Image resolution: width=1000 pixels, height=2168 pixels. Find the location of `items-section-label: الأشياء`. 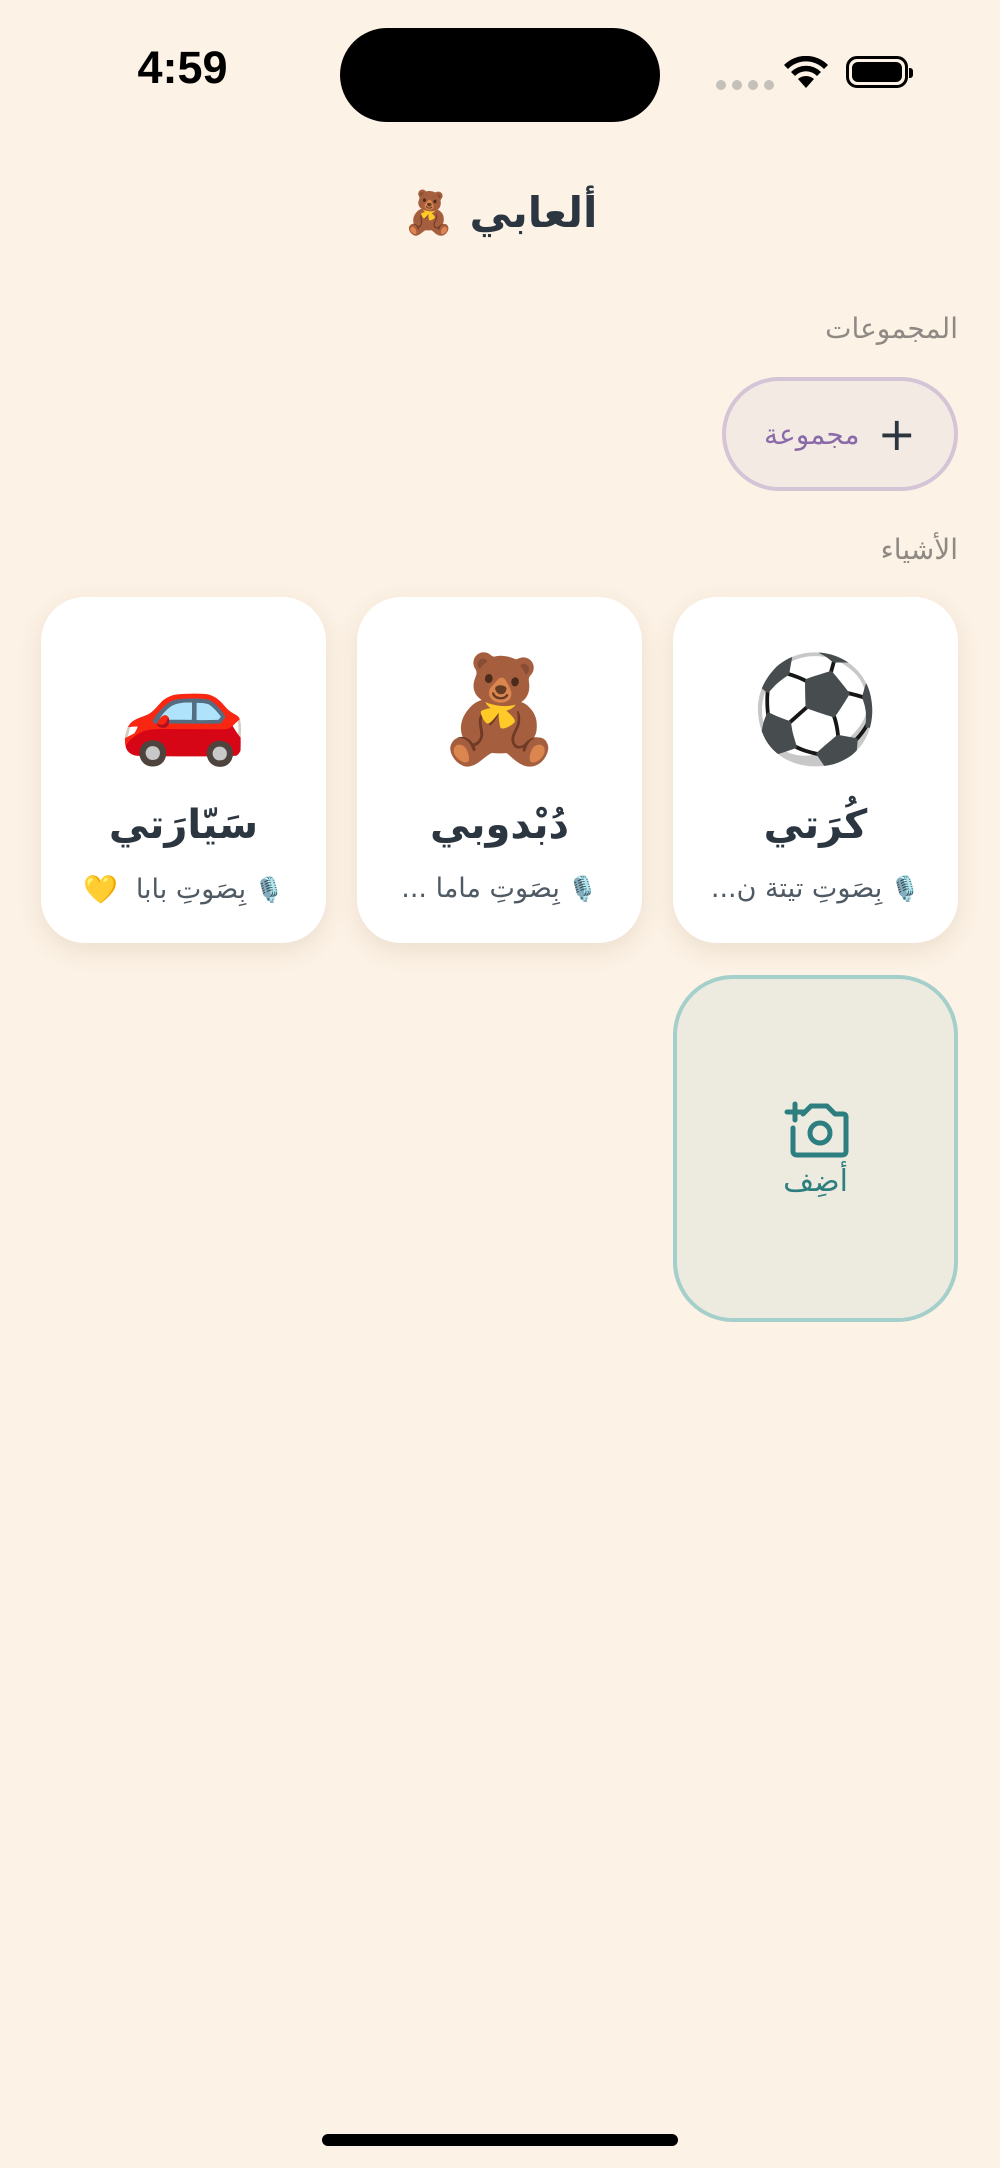

items-section-label: الأشياء is located at coordinates (919, 549).